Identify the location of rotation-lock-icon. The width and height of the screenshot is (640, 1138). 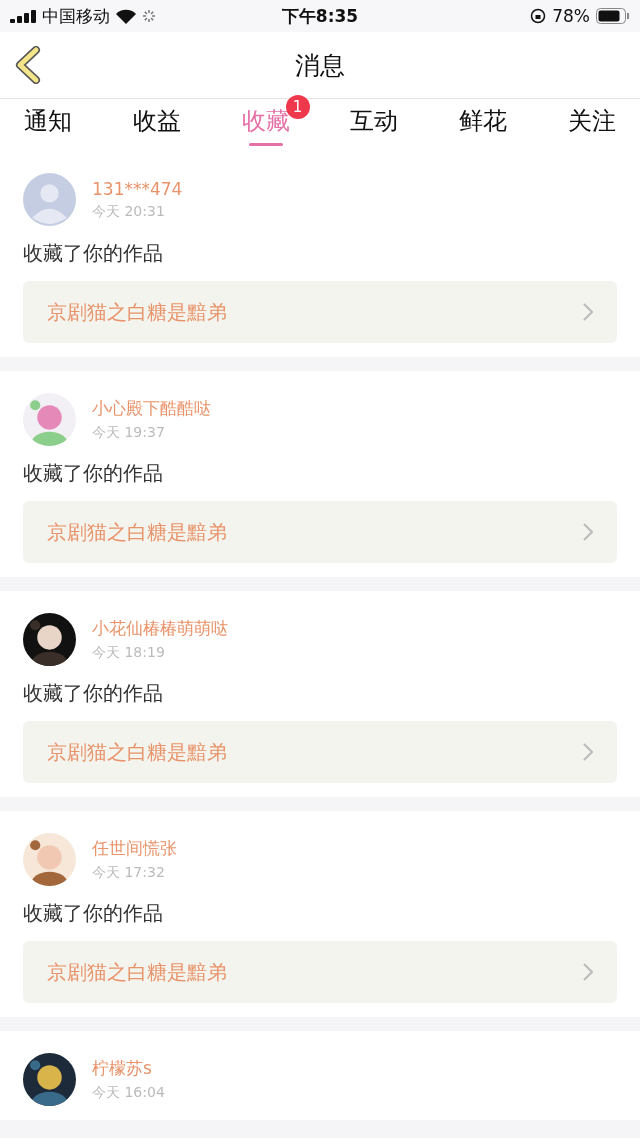
(538, 16).